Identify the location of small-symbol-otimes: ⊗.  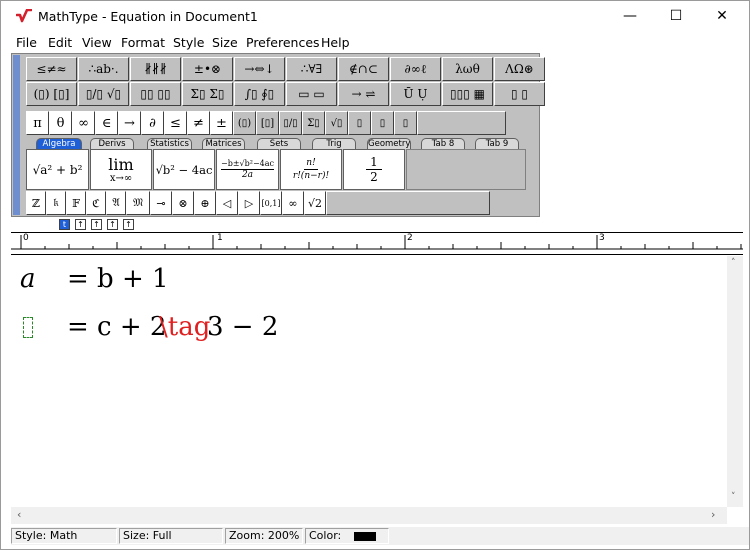
(183, 203).